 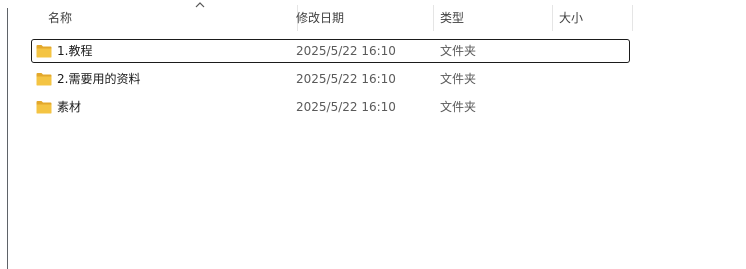 I want to click on column-header-size: 大小, so click(x=593, y=18).